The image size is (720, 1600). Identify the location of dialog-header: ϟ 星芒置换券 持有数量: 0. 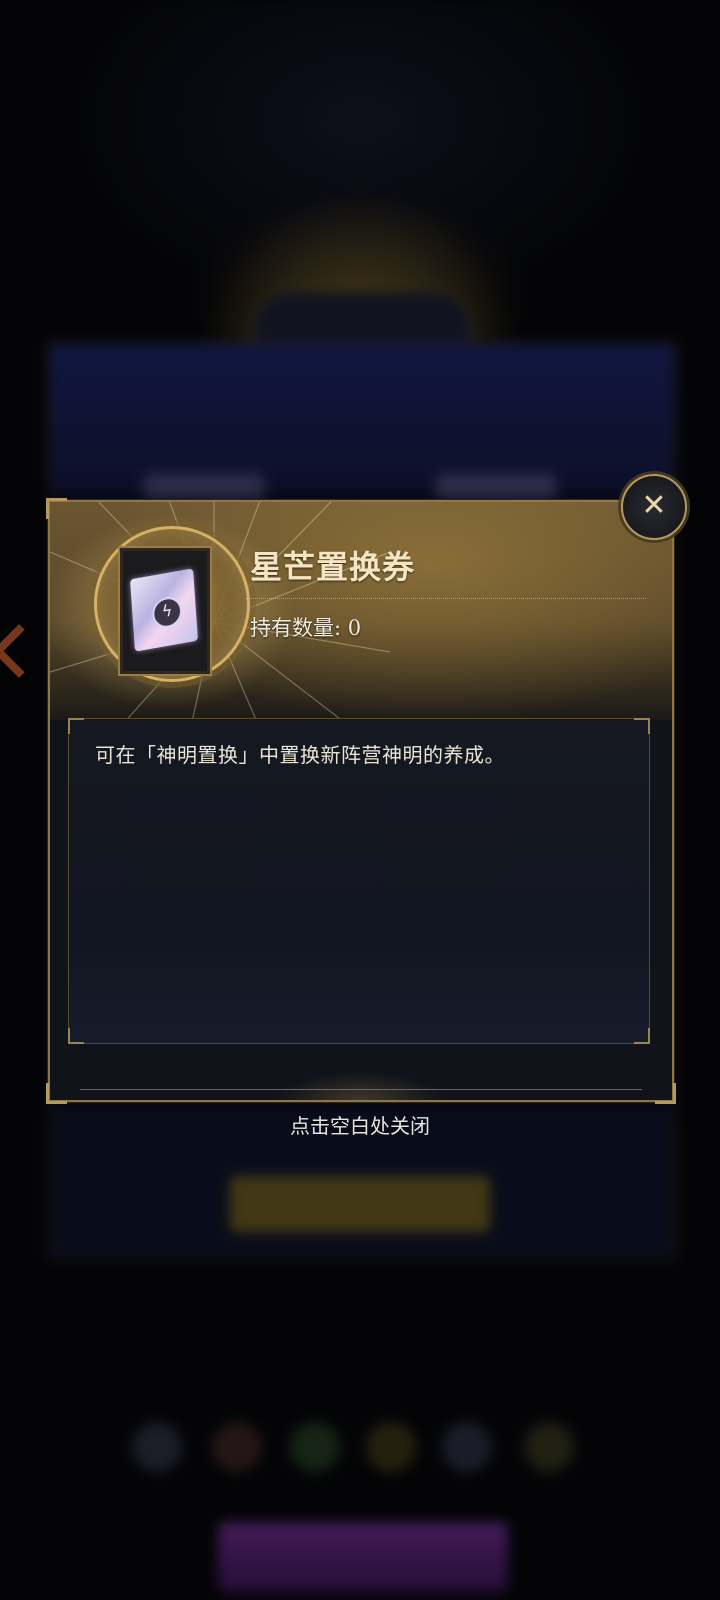
(361, 611).